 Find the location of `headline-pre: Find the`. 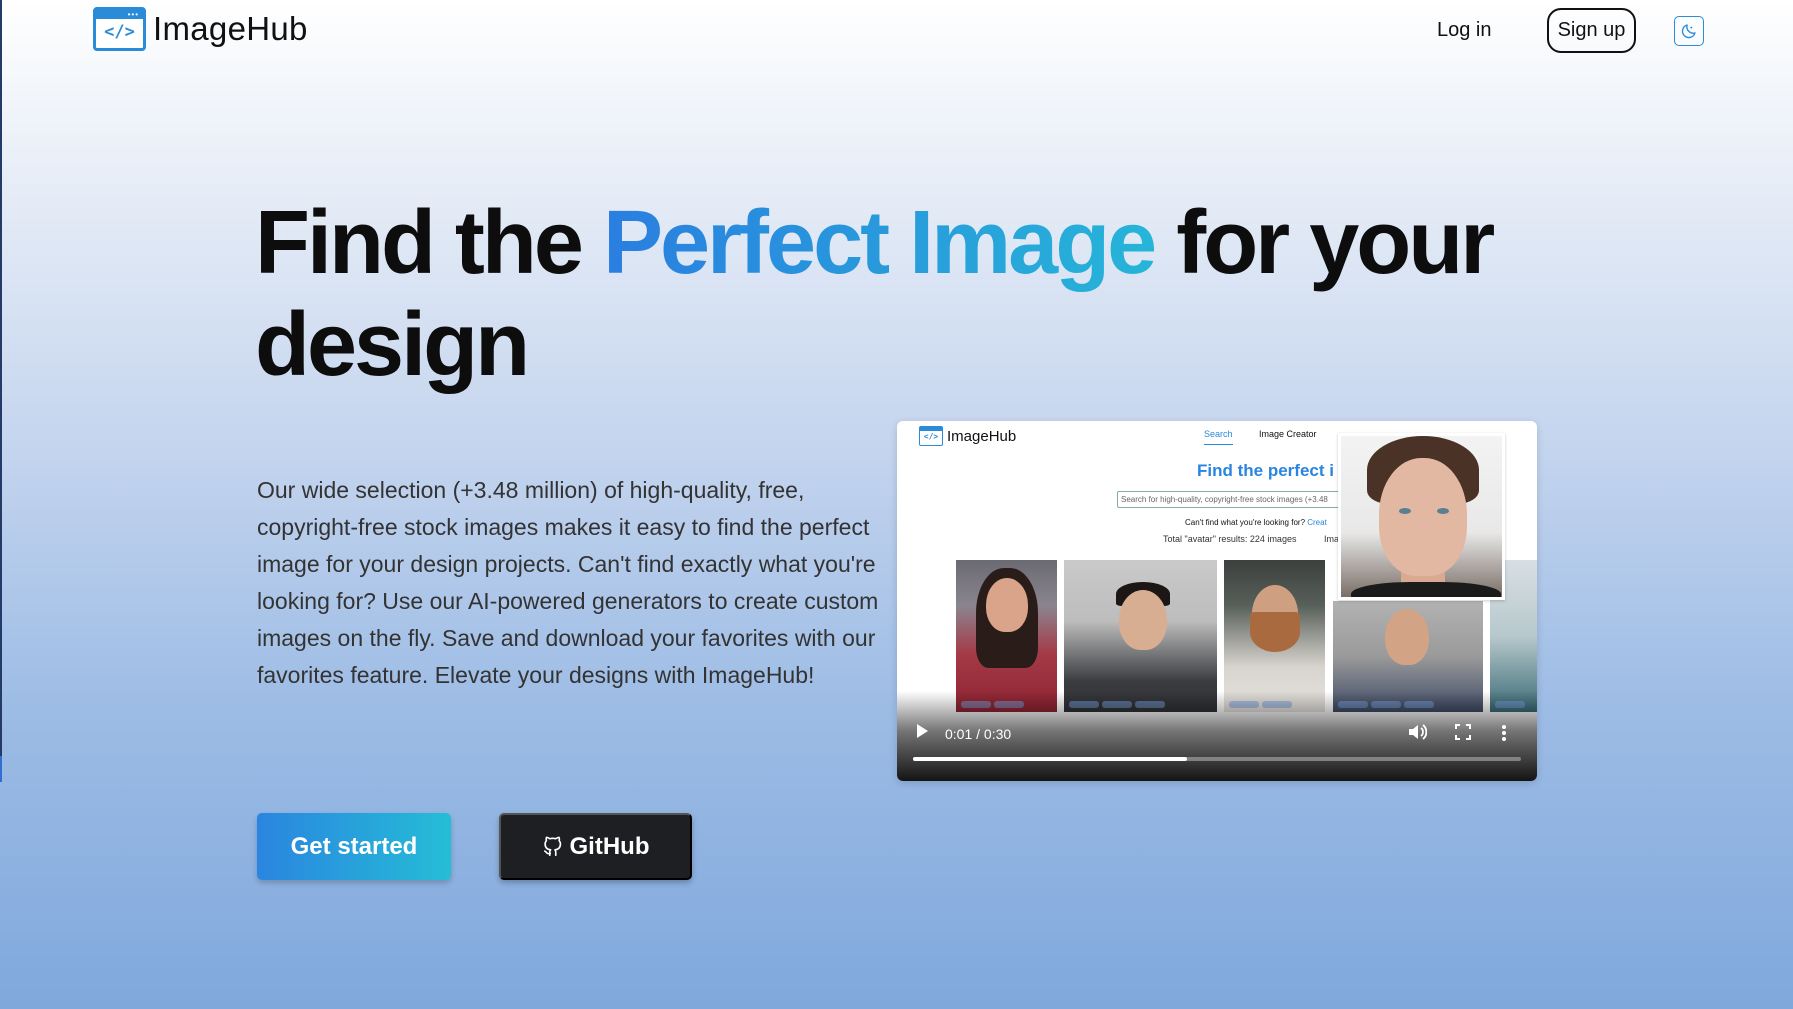

headline-pre: Find the is located at coordinates (429, 243).